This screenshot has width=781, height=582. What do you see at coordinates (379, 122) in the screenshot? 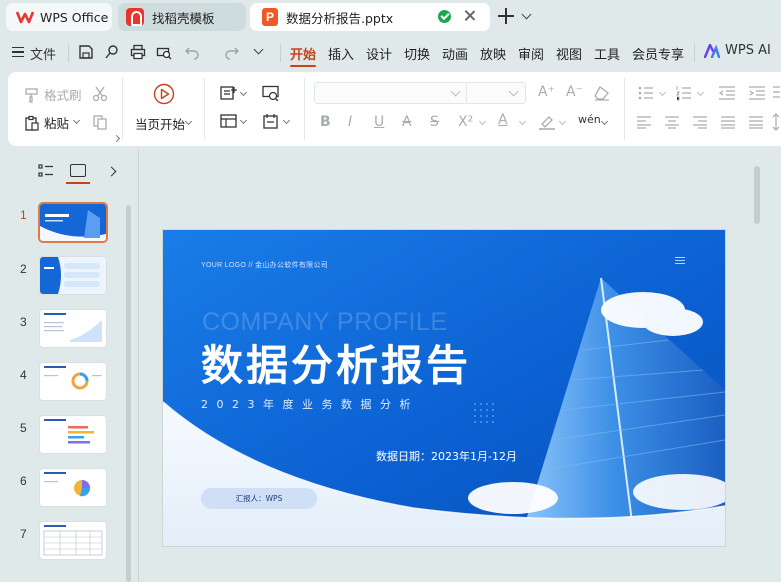
I see `underline-icon: U` at bounding box center [379, 122].